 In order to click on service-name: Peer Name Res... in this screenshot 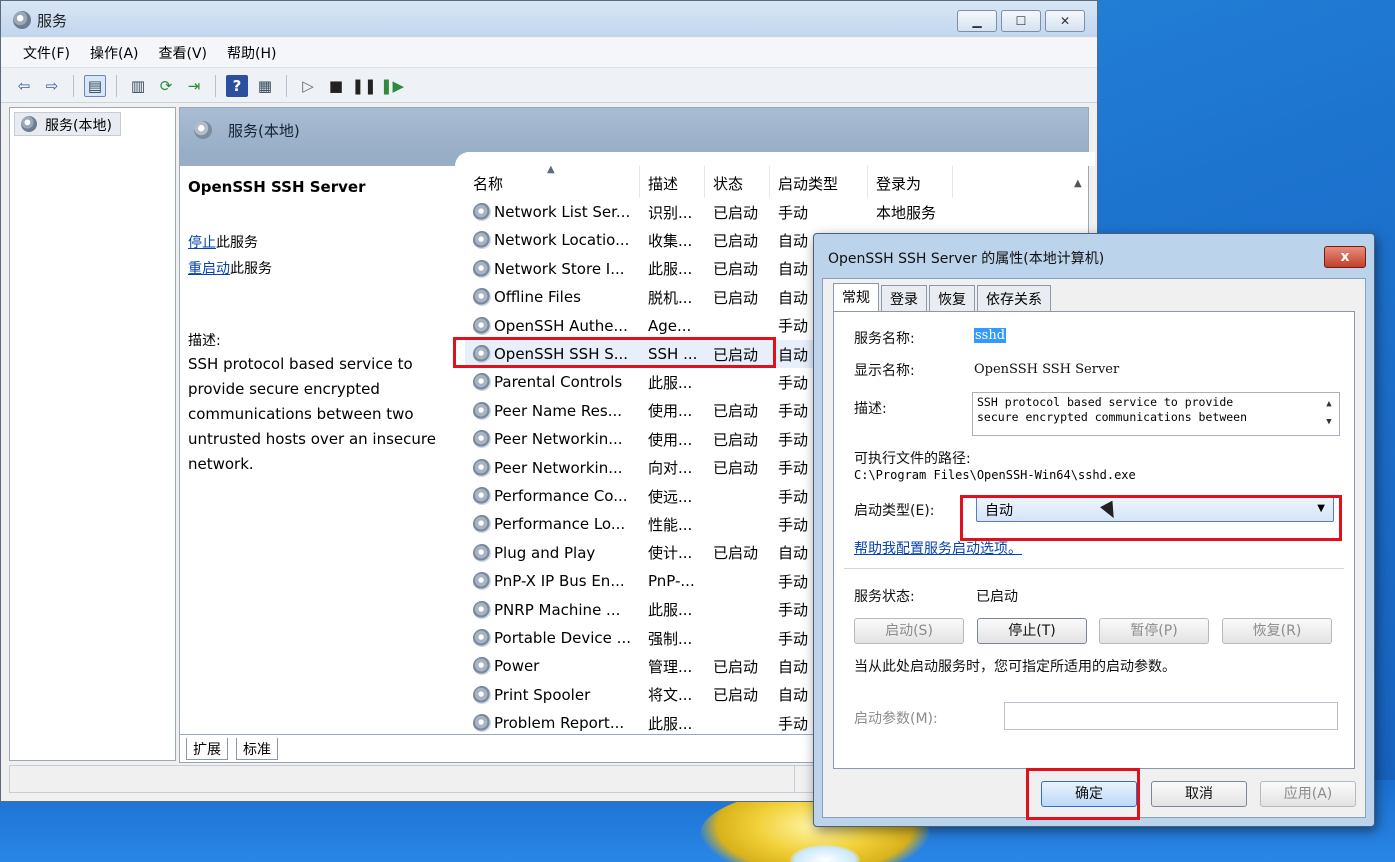, I will do `click(552, 410)`.